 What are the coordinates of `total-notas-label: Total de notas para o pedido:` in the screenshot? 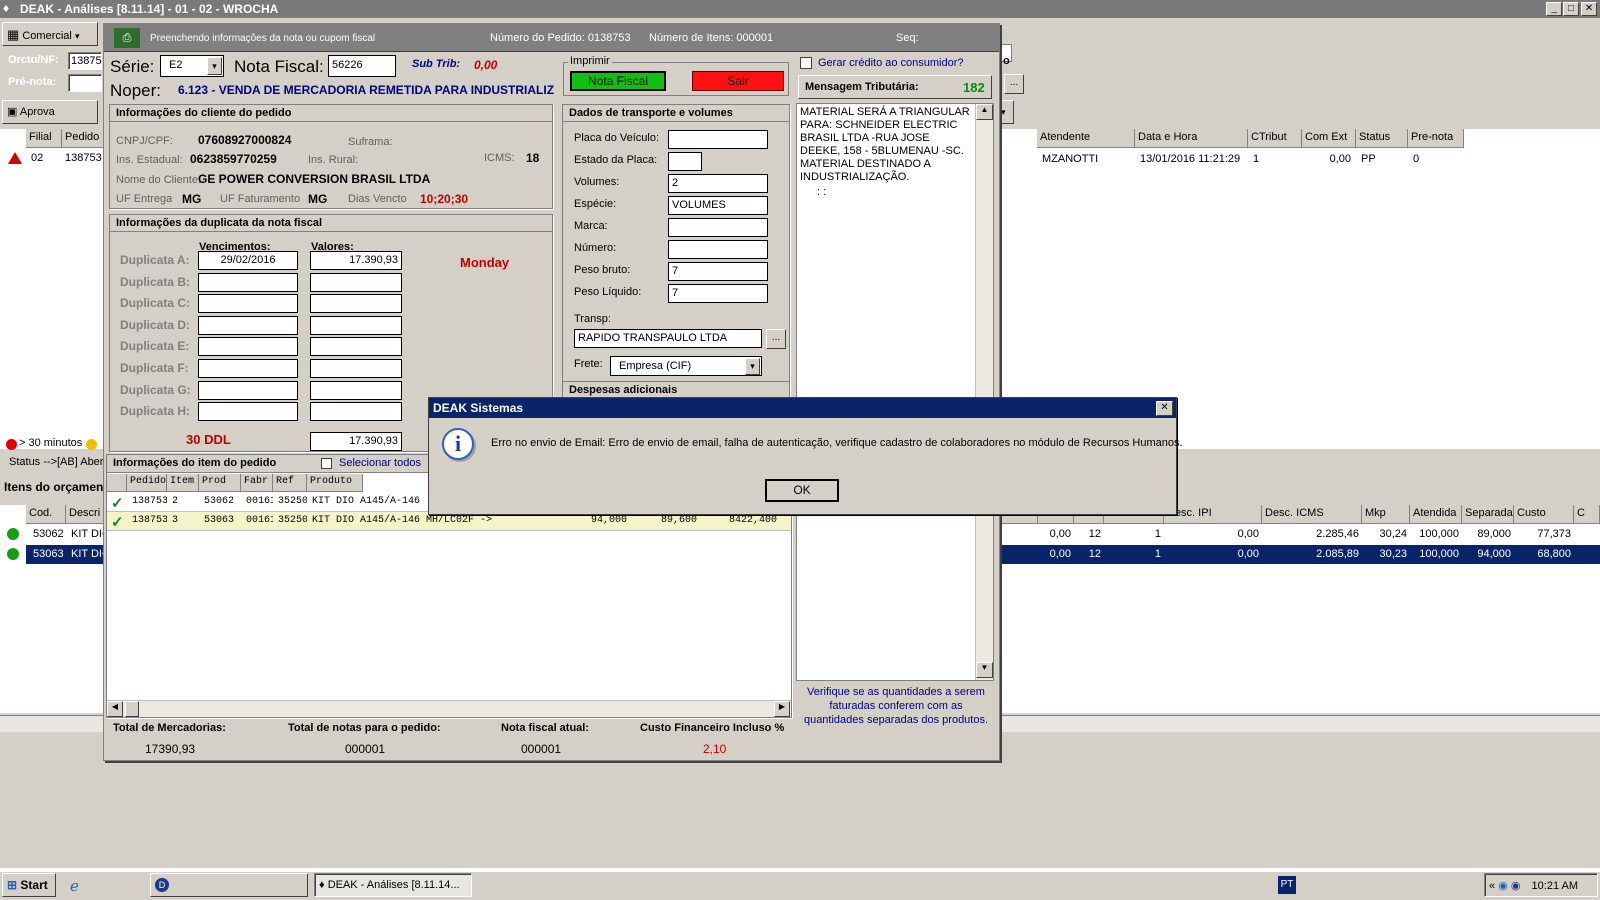 It's located at (364, 728).